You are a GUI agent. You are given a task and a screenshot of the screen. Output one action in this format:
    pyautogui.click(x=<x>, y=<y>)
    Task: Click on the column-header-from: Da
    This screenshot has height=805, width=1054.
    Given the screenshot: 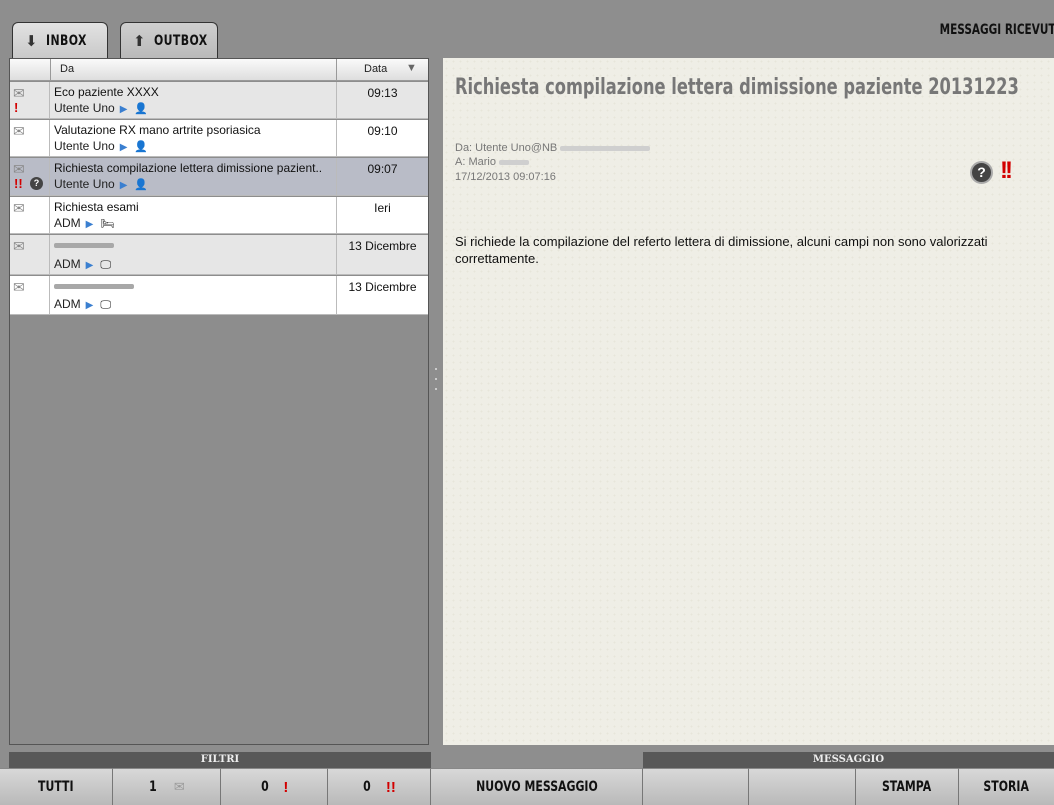 What is the action you would take?
    pyautogui.click(x=67, y=69)
    